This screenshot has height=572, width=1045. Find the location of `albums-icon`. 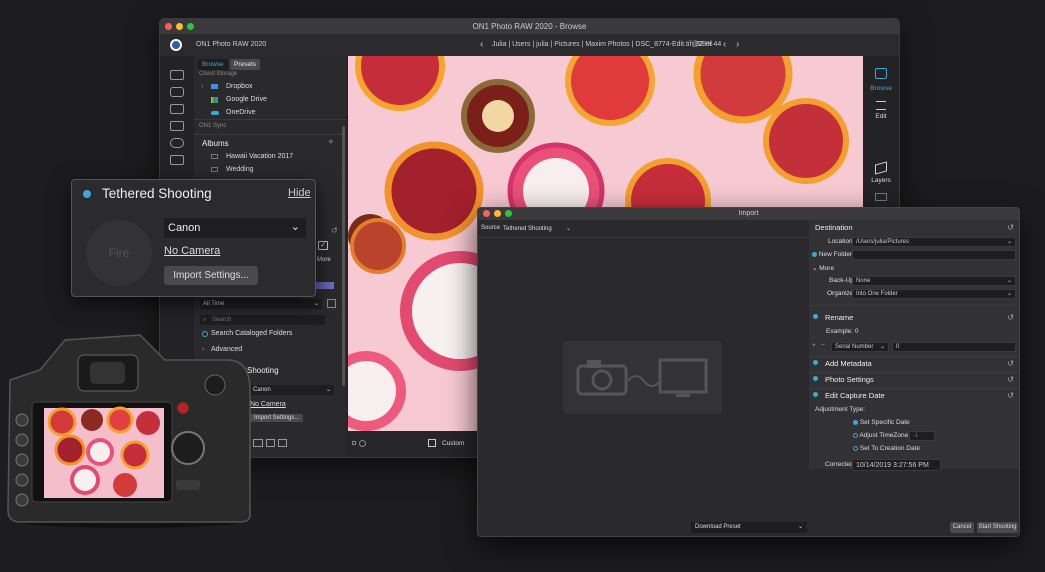

albums-icon is located at coordinates (177, 160).